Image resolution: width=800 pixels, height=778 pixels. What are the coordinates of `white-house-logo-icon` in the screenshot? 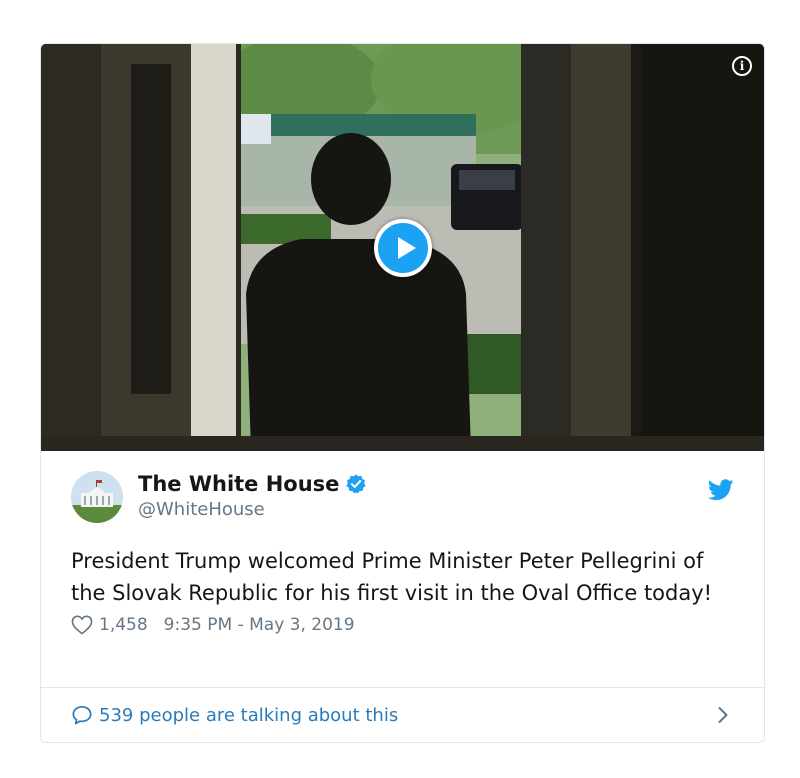 It's located at (97, 497).